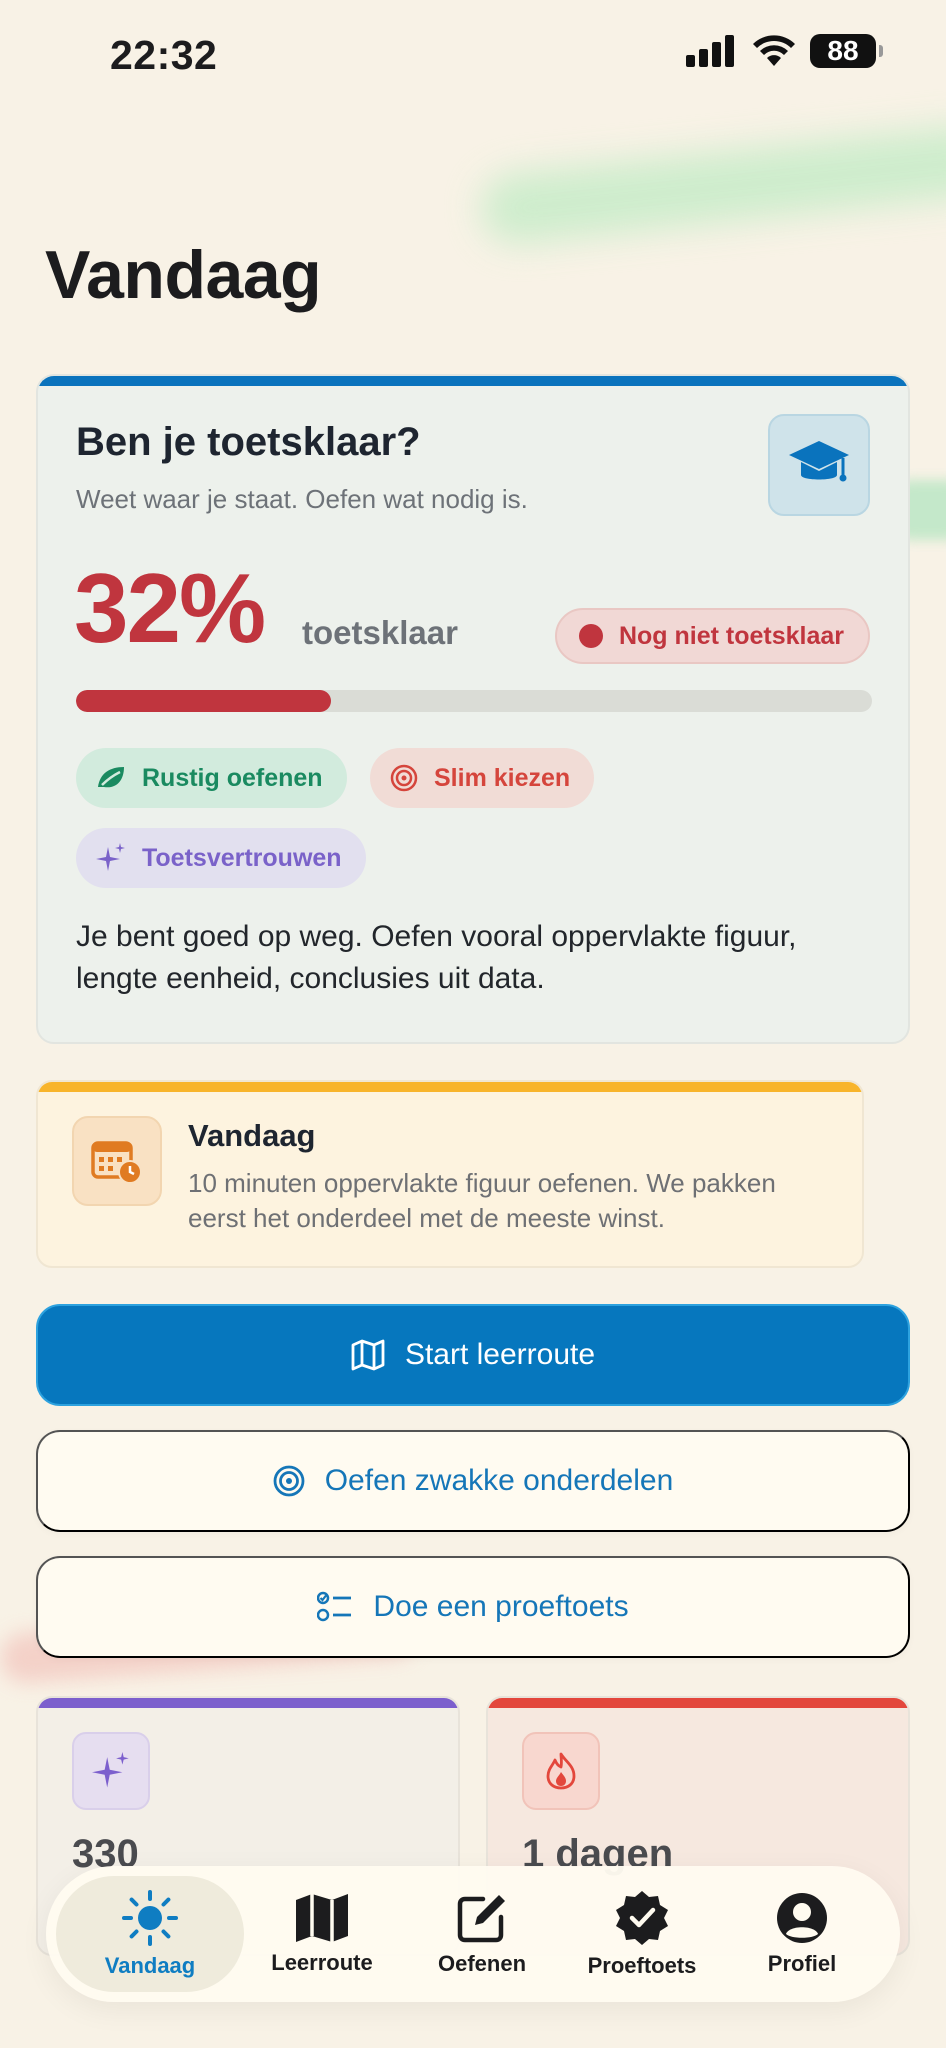 The image size is (946, 2048). Describe the element at coordinates (642, 1965) in the screenshot. I see `nav-label: Proeftoets` at that location.